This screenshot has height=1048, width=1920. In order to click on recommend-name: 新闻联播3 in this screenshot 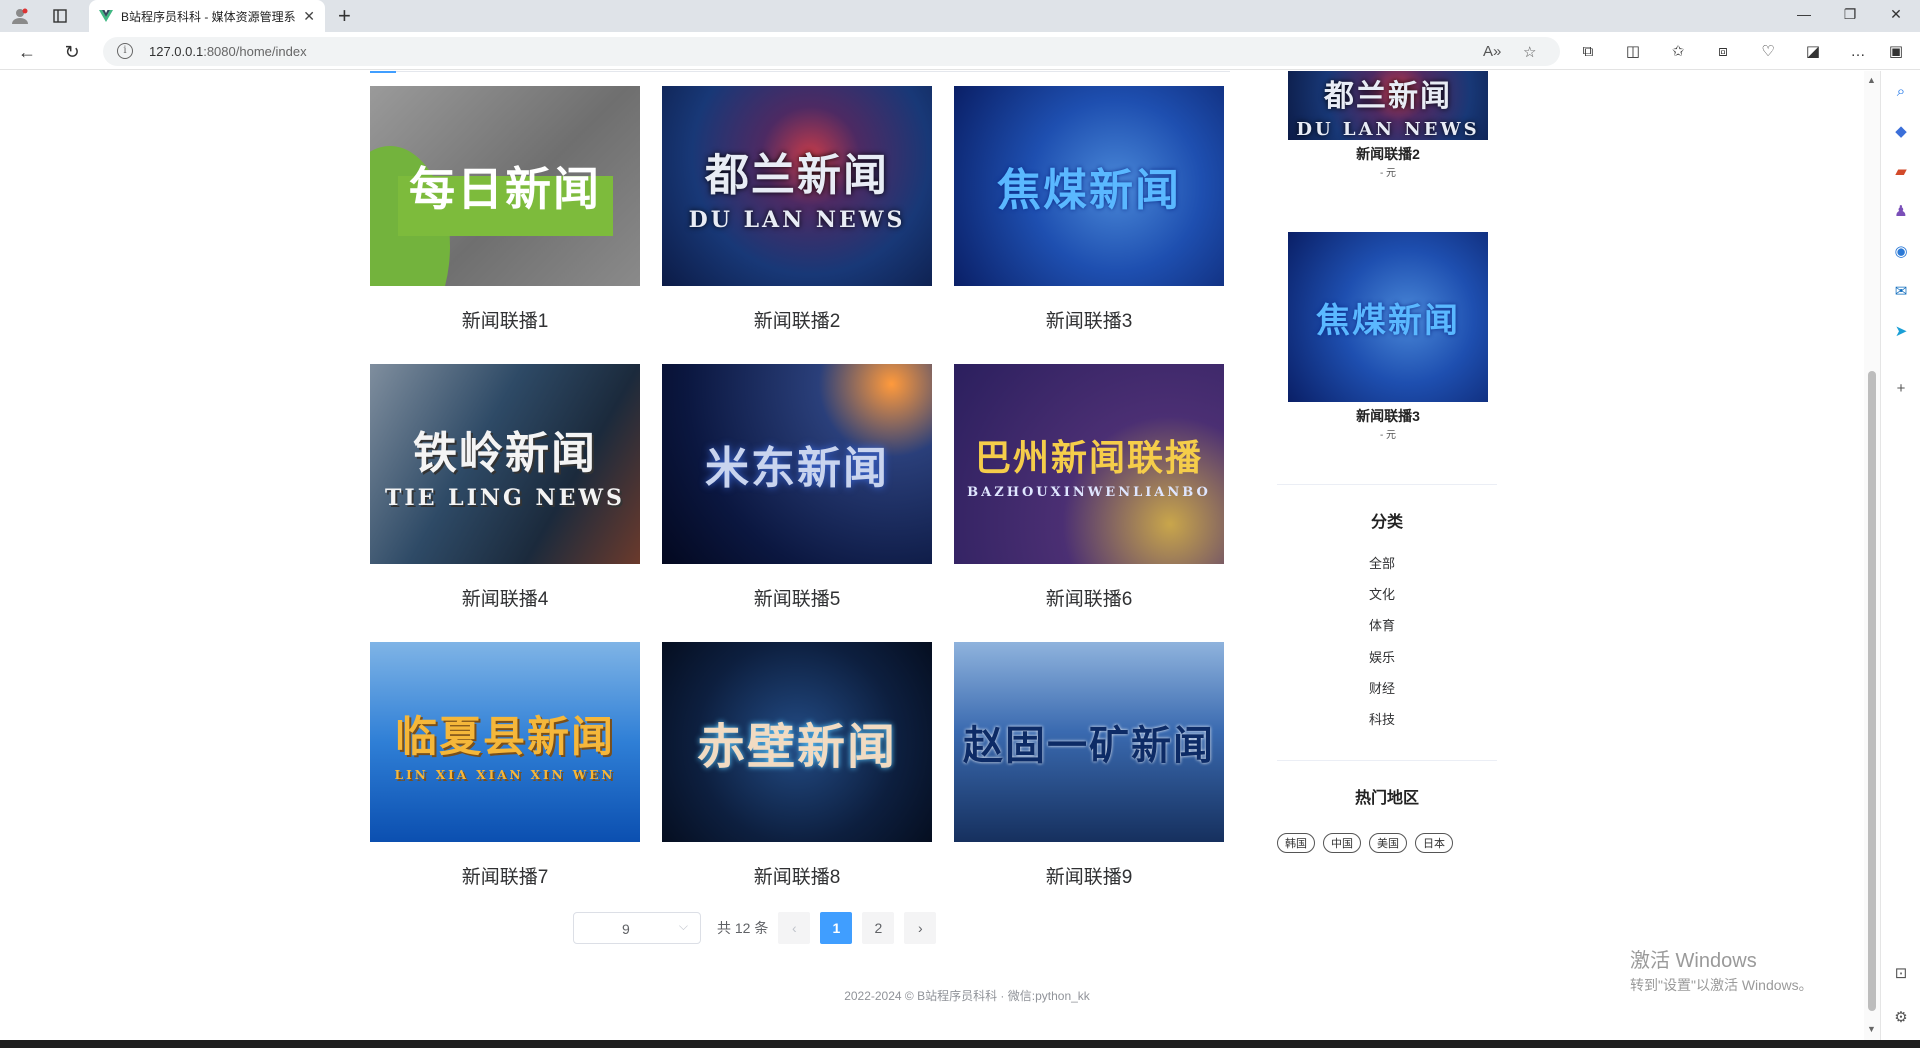, I will do `click(1388, 416)`.